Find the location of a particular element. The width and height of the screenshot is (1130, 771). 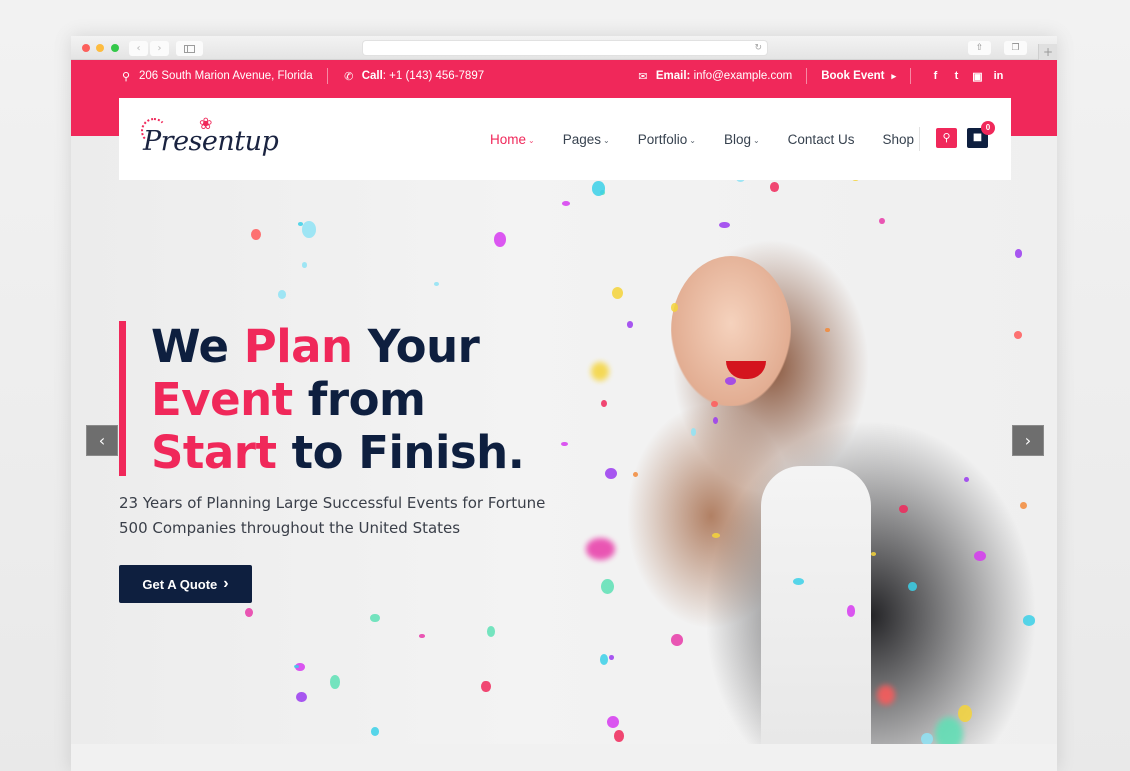

menu-label: Contact Us is located at coordinates (821, 139).